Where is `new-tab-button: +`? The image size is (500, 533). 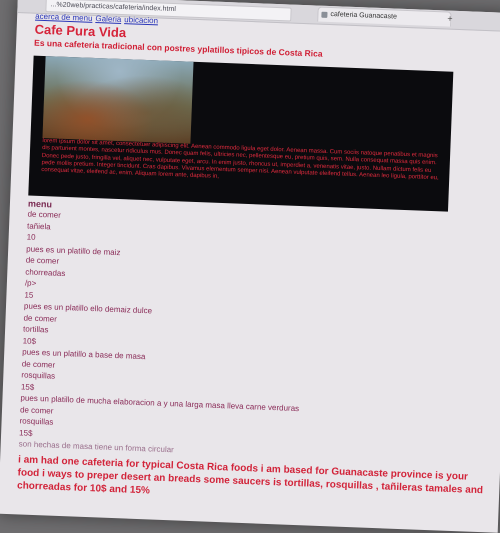 new-tab-button: + is located at coordinates (452, 19).